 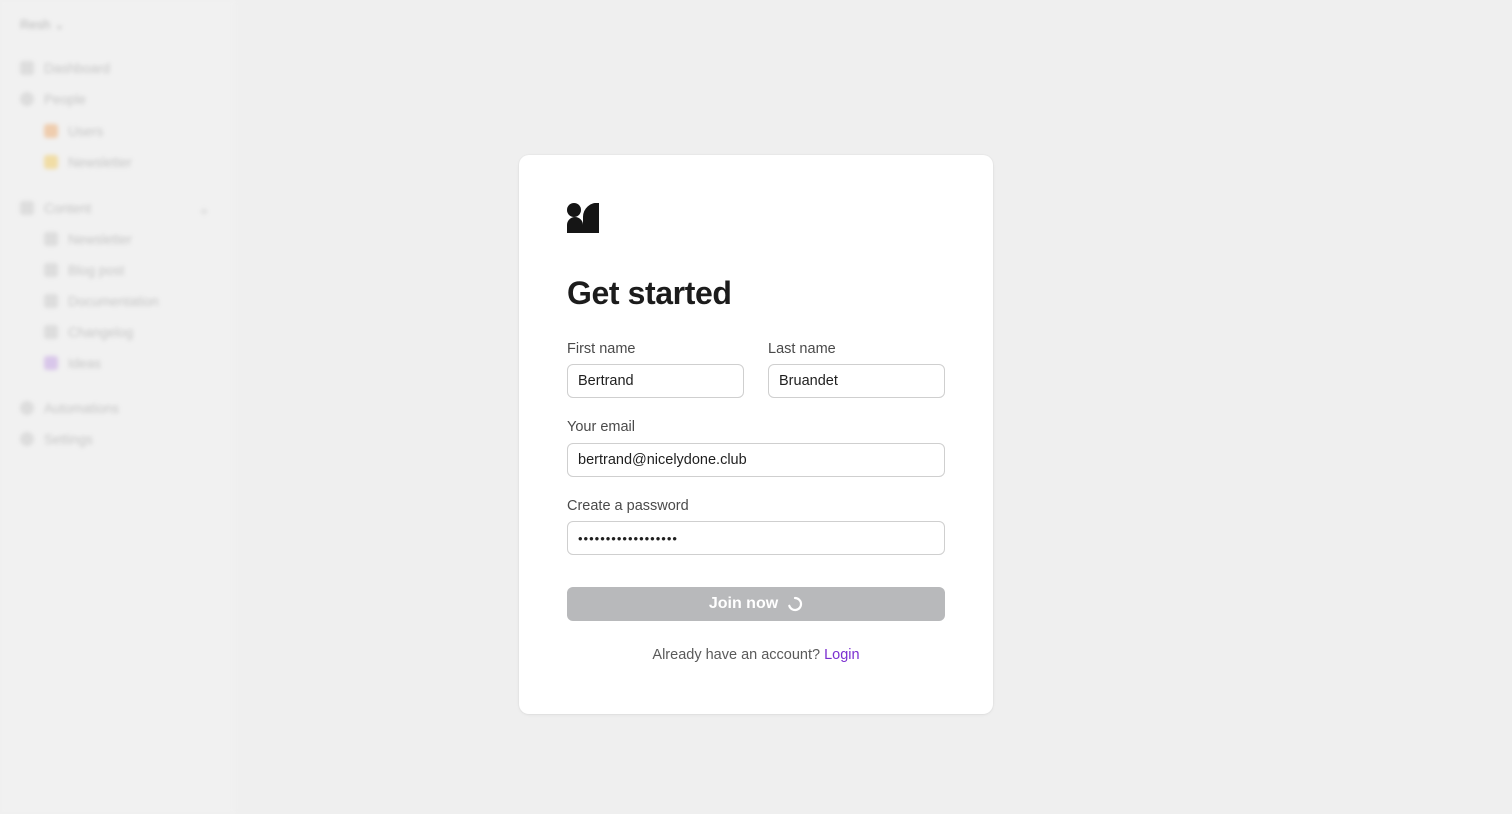 What do you see at coordinates (51, 270) in the screenshot?
I see `pen-icon` at bounding box center [51, 270].